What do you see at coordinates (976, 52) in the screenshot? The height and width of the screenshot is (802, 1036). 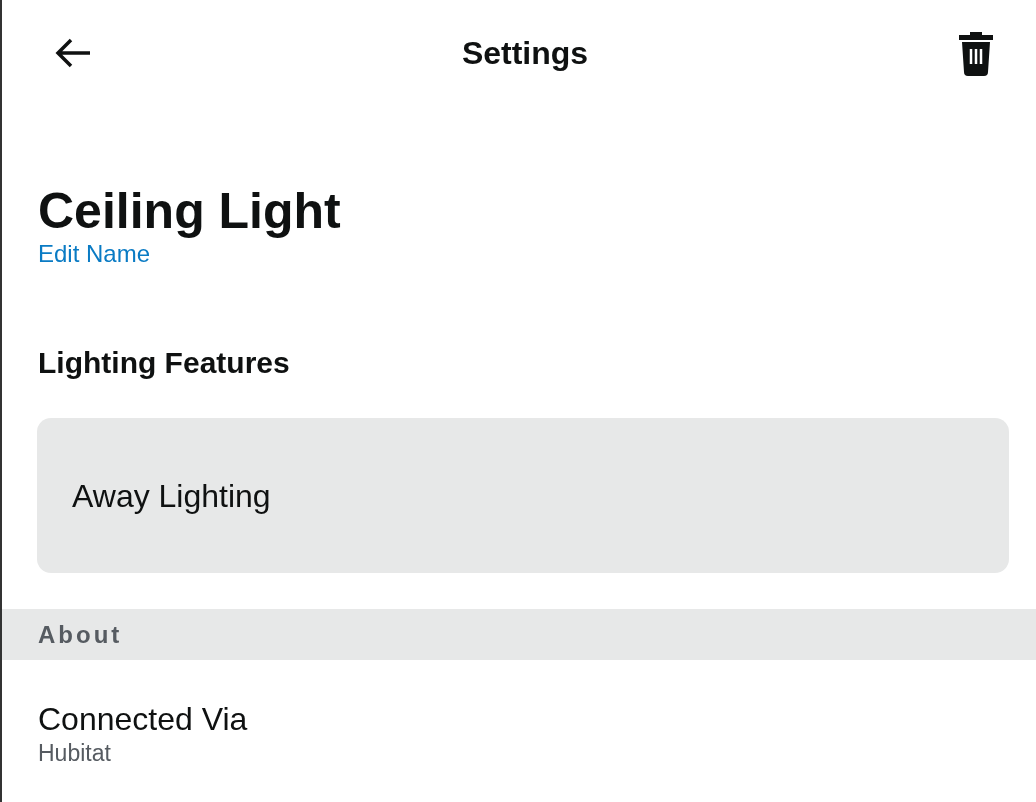 I see `delete-icon` at bounding box center [976, 52].